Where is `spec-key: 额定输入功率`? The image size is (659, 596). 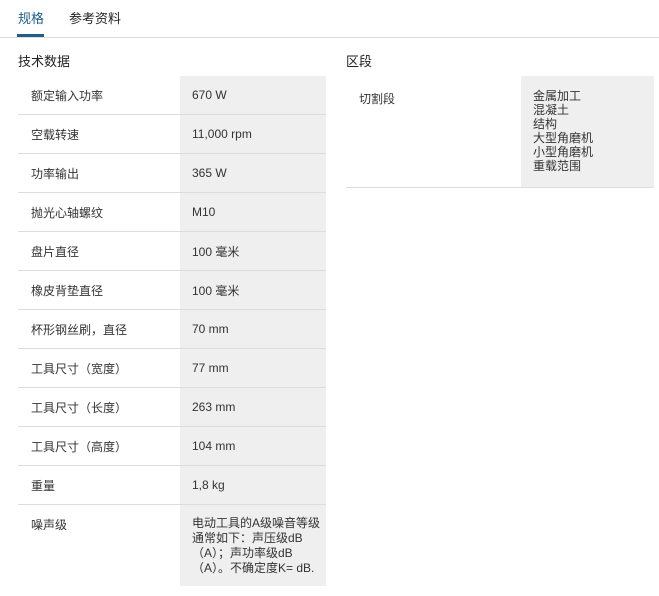
spec-key: 额定输入功率 is located at coordinates (99, 95).